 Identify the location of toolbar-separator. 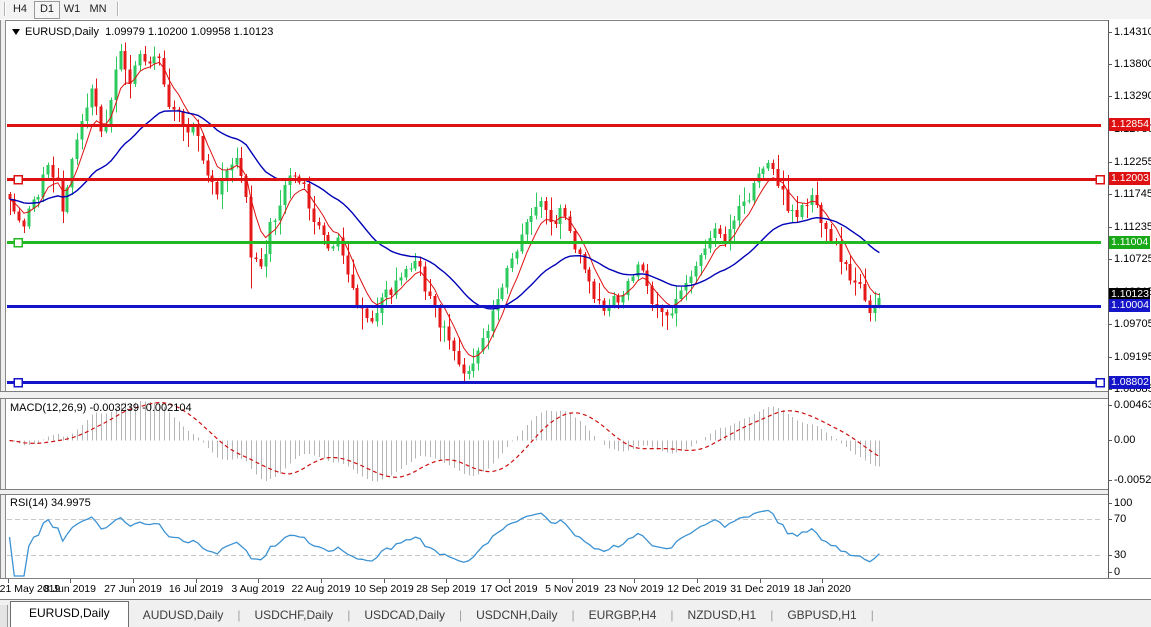
(118, 9).